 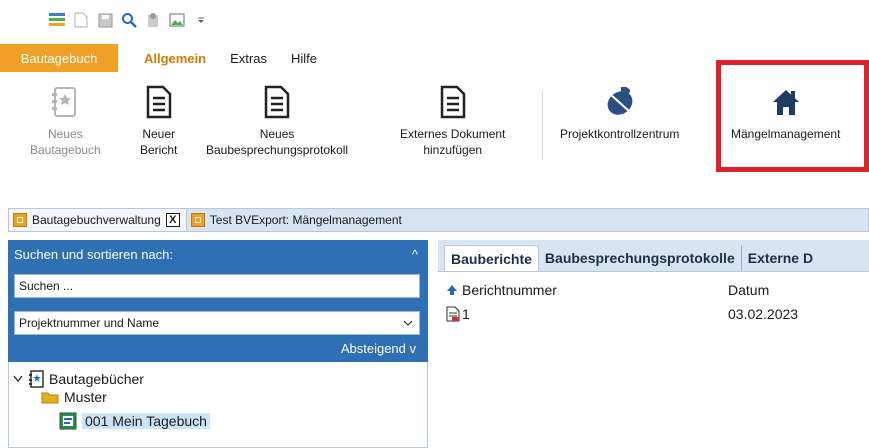 I want to click on doctab-label: Test BVExport: Mängelmanagement, so click(x=305, y=220).